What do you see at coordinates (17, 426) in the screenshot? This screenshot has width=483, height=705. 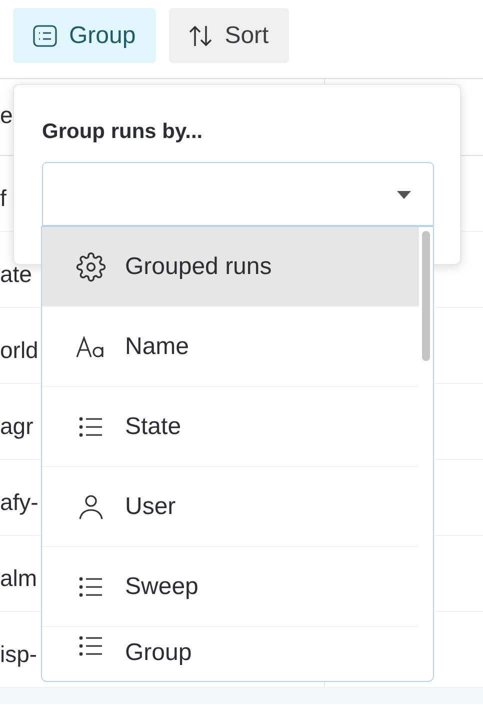 I see `table-cell: agr` at bounding box center [17, 426].